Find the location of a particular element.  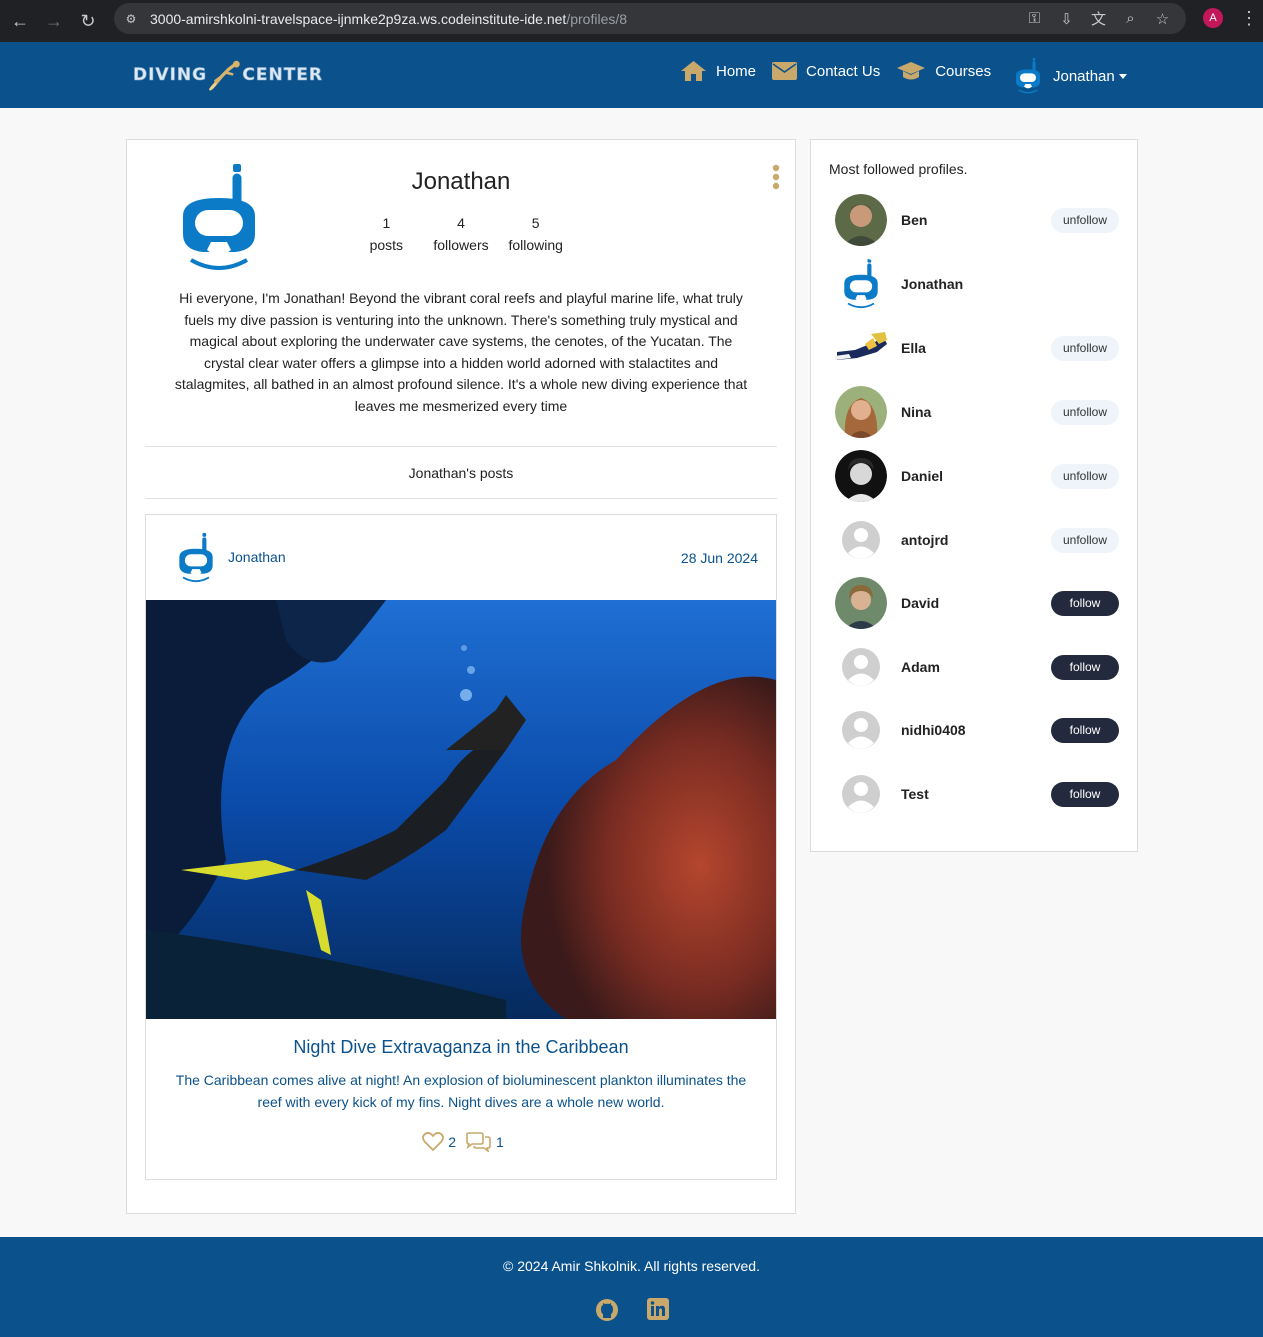

profile-name: Ben is located at coordinates (976, 220).